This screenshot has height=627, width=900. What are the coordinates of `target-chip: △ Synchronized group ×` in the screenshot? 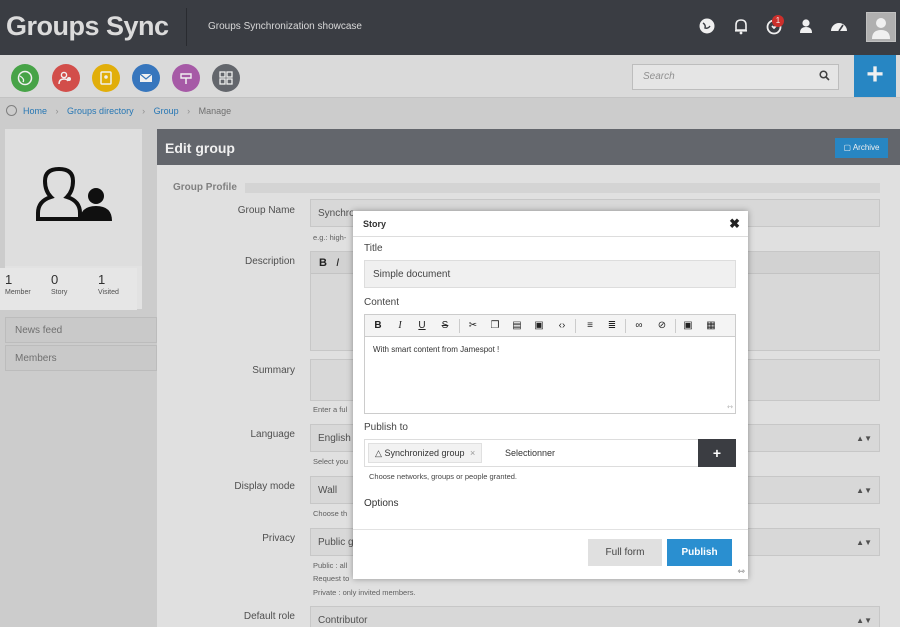 It's located at (425, 453).